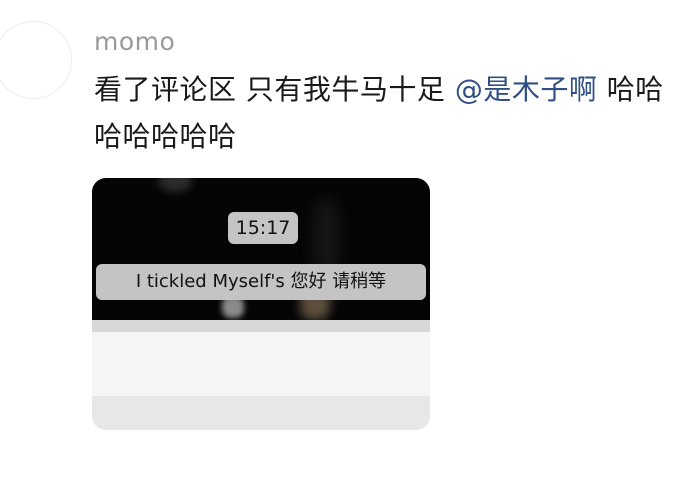 The height and width of the screenshot is (484, 690). Describe the element at coordinates (261, 413) in the screenshot. I see `media-footer` at that location.